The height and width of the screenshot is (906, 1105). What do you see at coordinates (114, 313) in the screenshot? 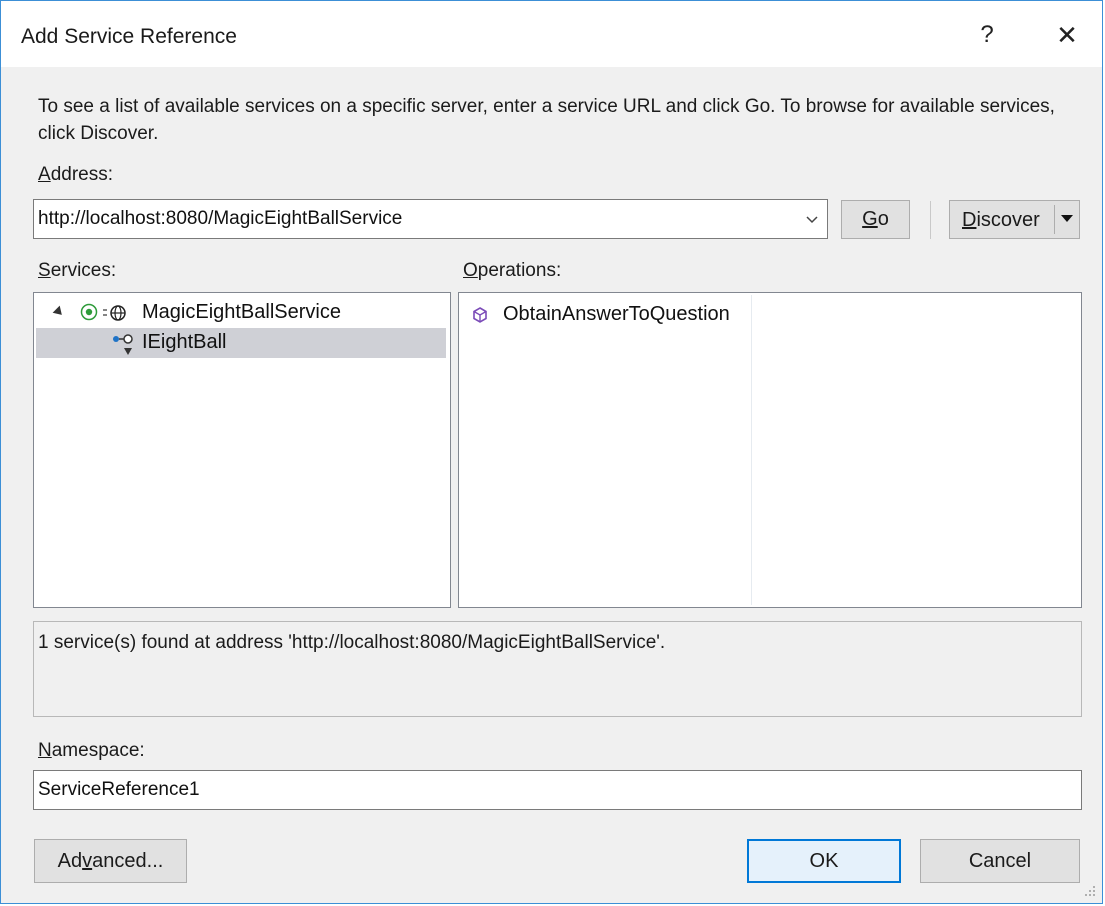
I see `service-globe-icon` at bounding box center [114, 313].